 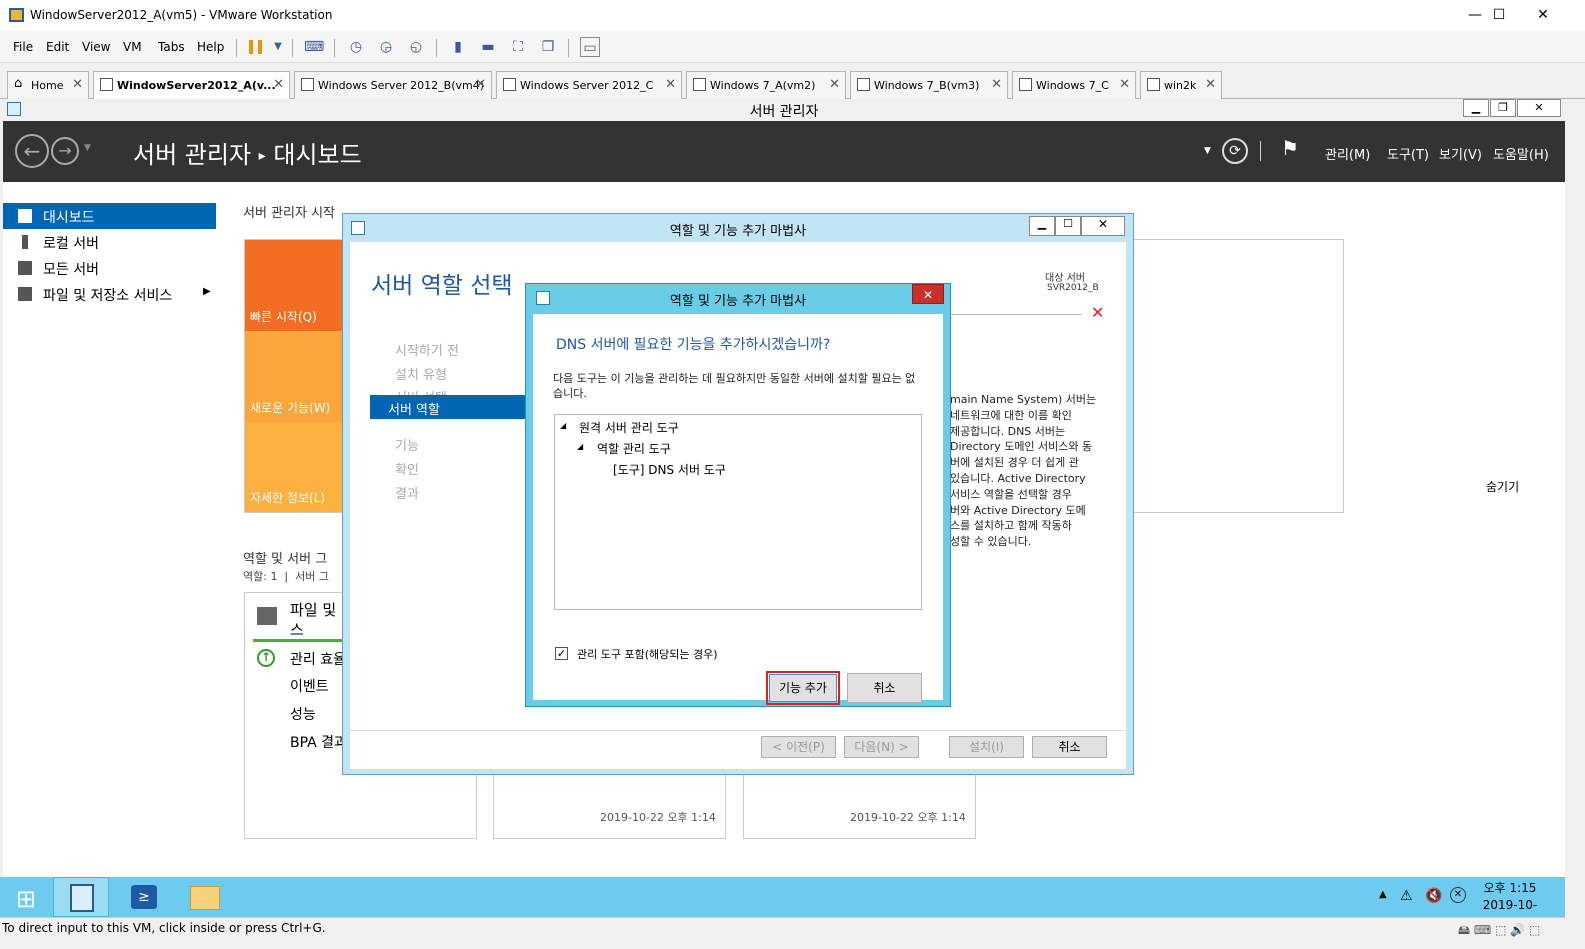 I want to click on notifications-flag-icon: ⚑, so click(x=1290, y=148).